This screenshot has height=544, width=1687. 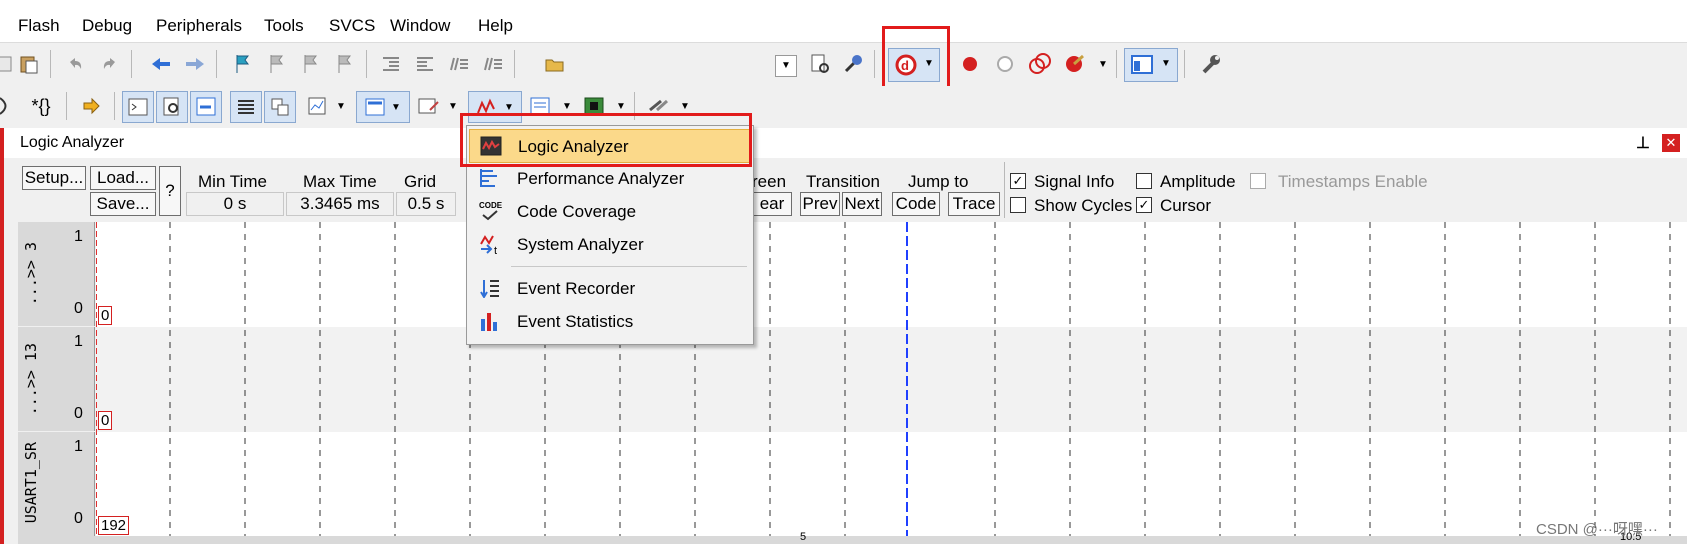 I want to click on show-cycles-label: Show Cycles, so click(x=1083, y=205).